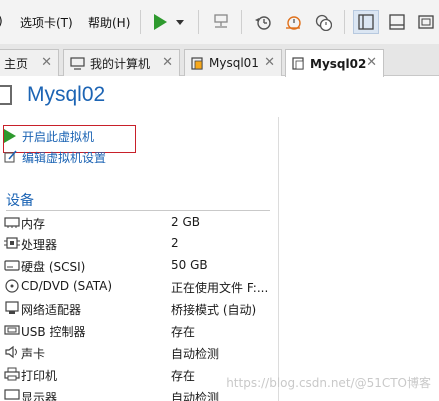 The image size is (439, 401). Describe the element at coordinates (11, 352) in the screenshot. I see `sound-card-icon` at that location.